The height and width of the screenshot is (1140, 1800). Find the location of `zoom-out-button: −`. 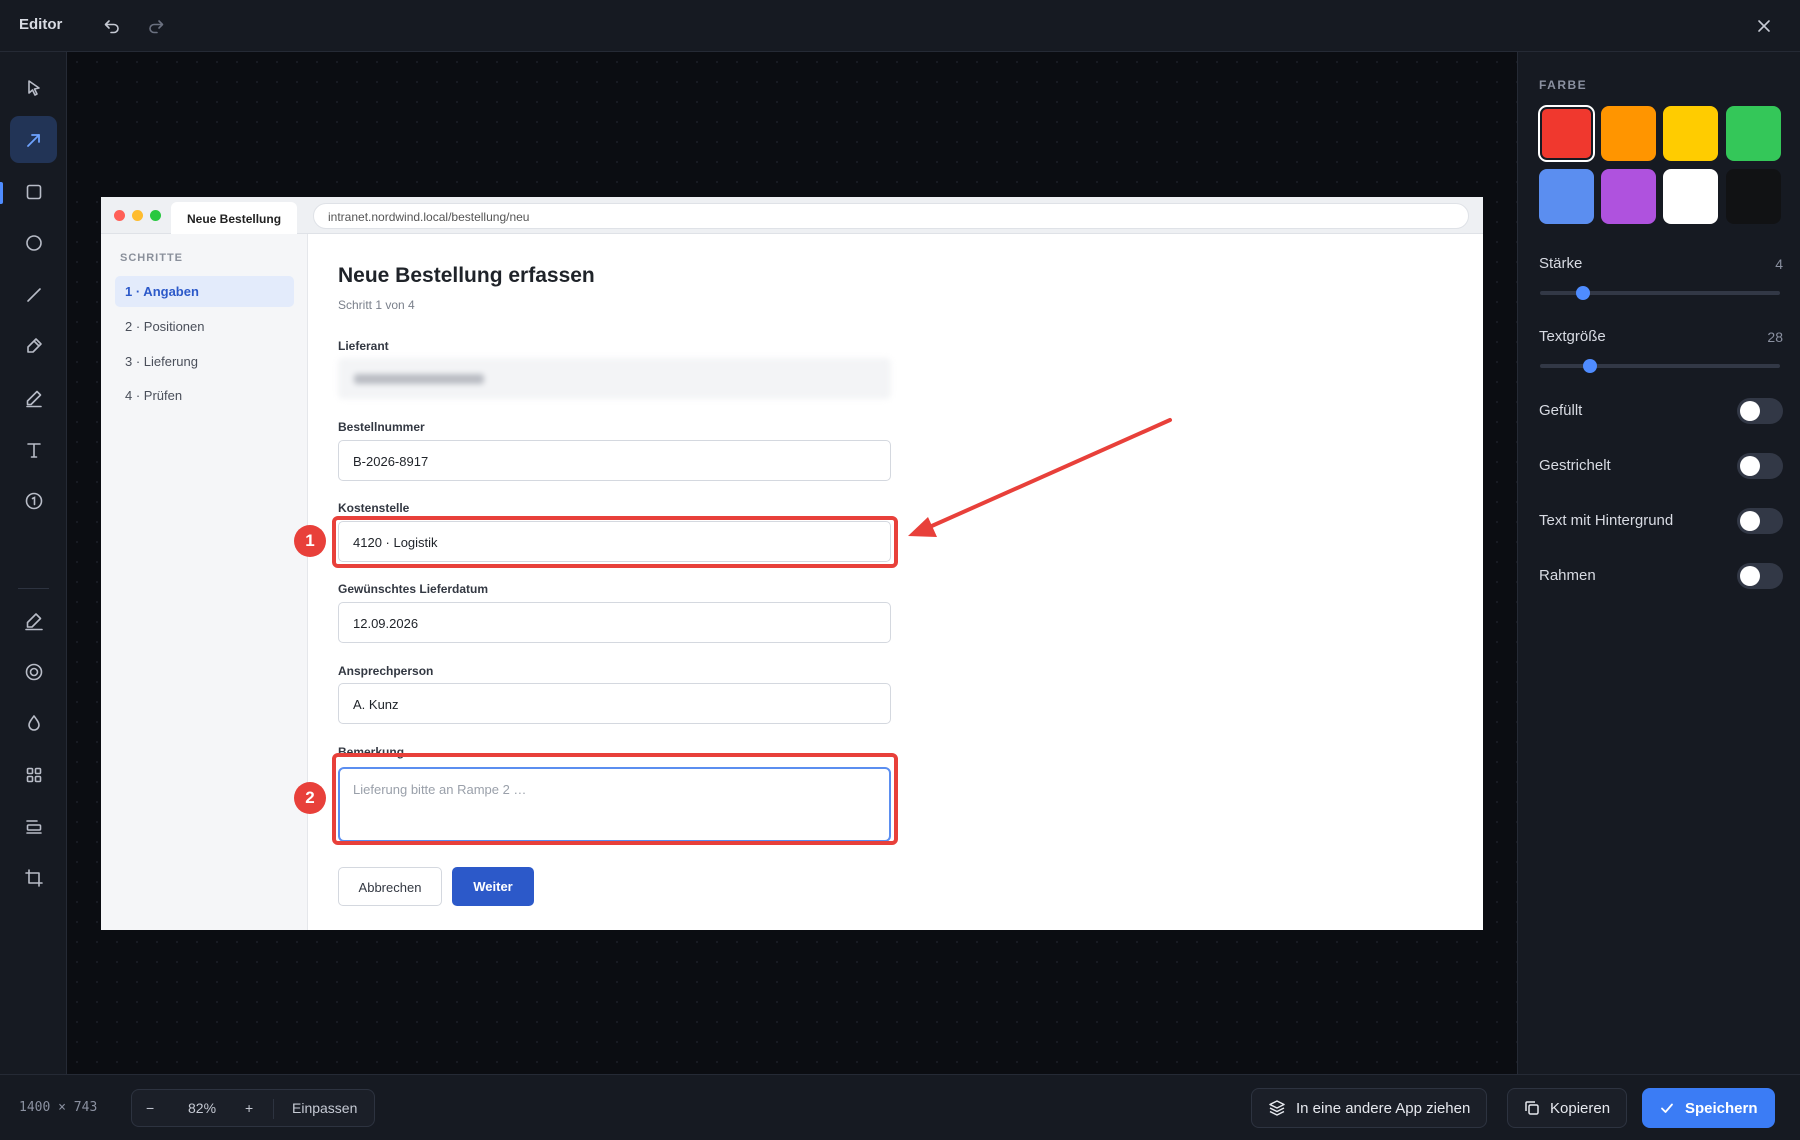

zoom-out-button: − is located at coordinates (150, 1108).